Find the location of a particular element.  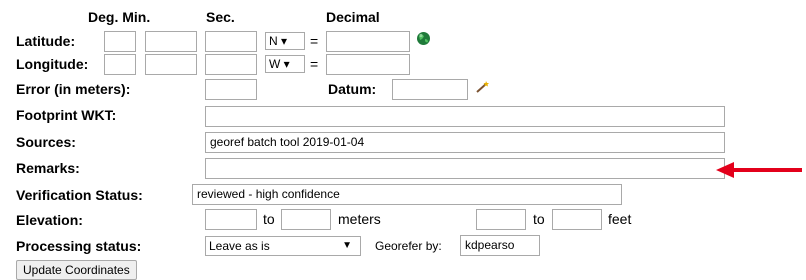

latitude-equals: = is located at coordinates (314, 41).